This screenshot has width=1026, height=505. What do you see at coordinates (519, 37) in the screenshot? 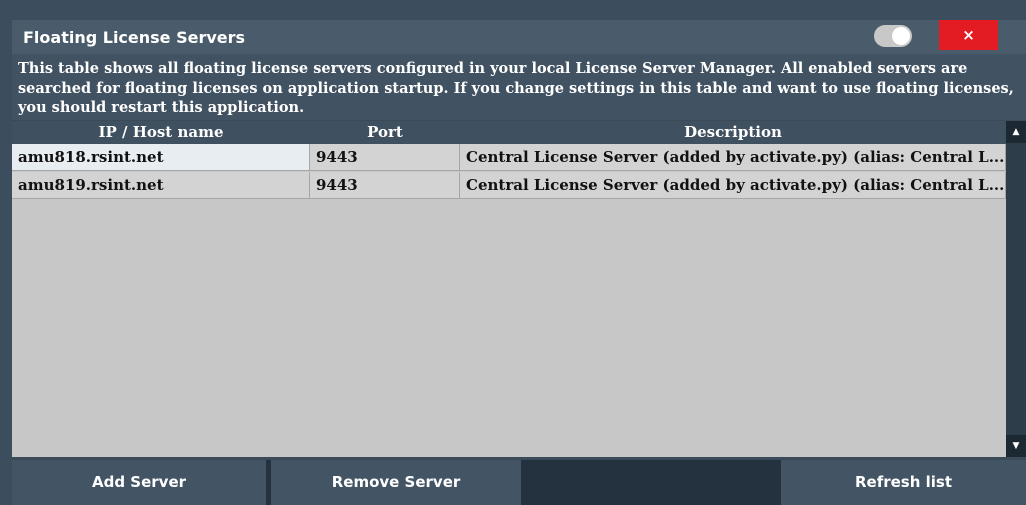
I see `title-bar: Floating License Servers ×` at bounding box center [519, 37].